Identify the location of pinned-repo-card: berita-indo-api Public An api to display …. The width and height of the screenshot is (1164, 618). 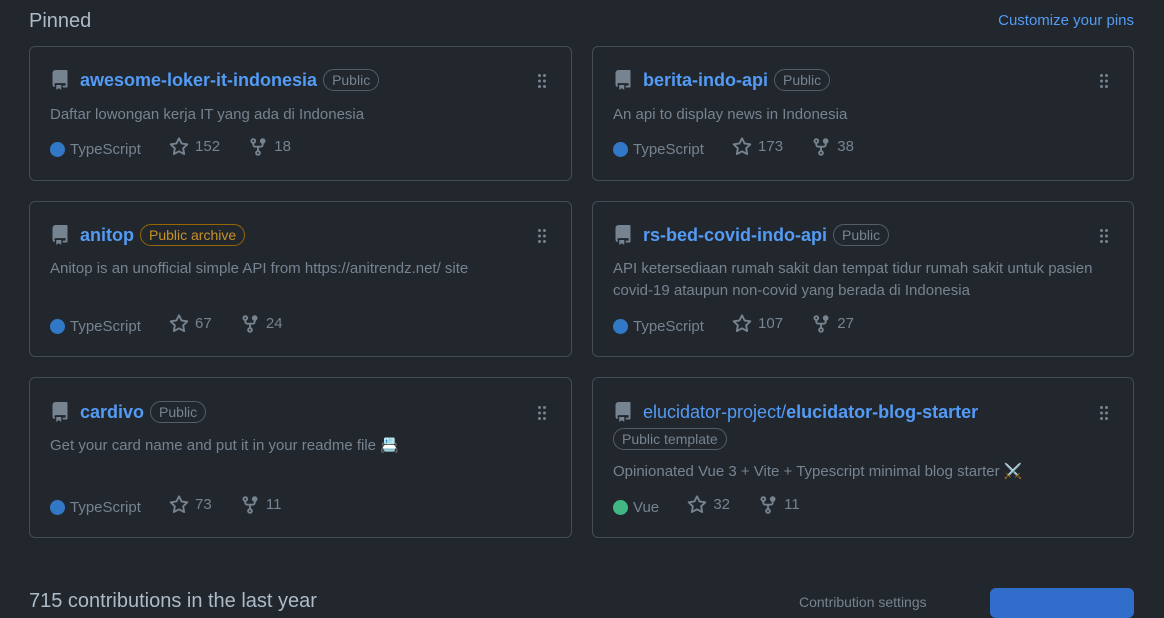
(863, 113).